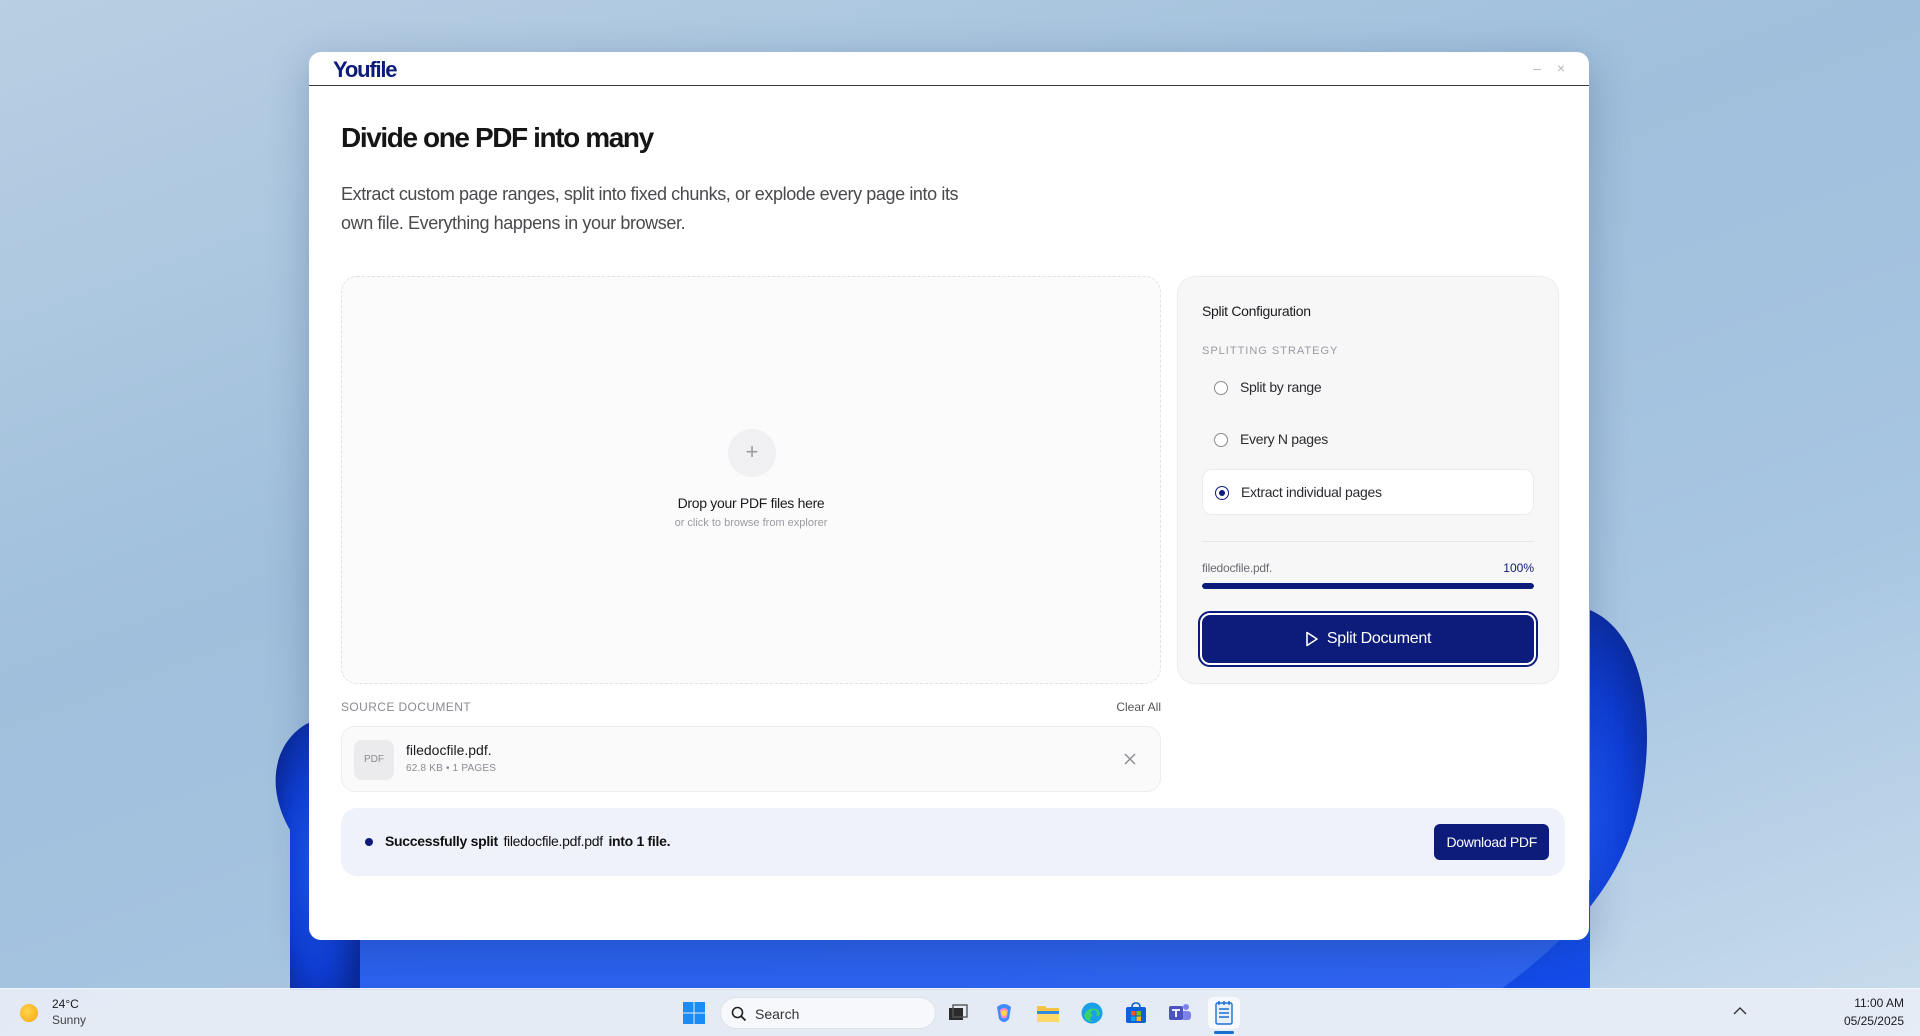 The height and width of the screenshot is (1036, 1920). What do you see at coordinates (1256, 311) in the screenshot?
I see `config-title: Split Configuration` at bounding box center [1256, 311].